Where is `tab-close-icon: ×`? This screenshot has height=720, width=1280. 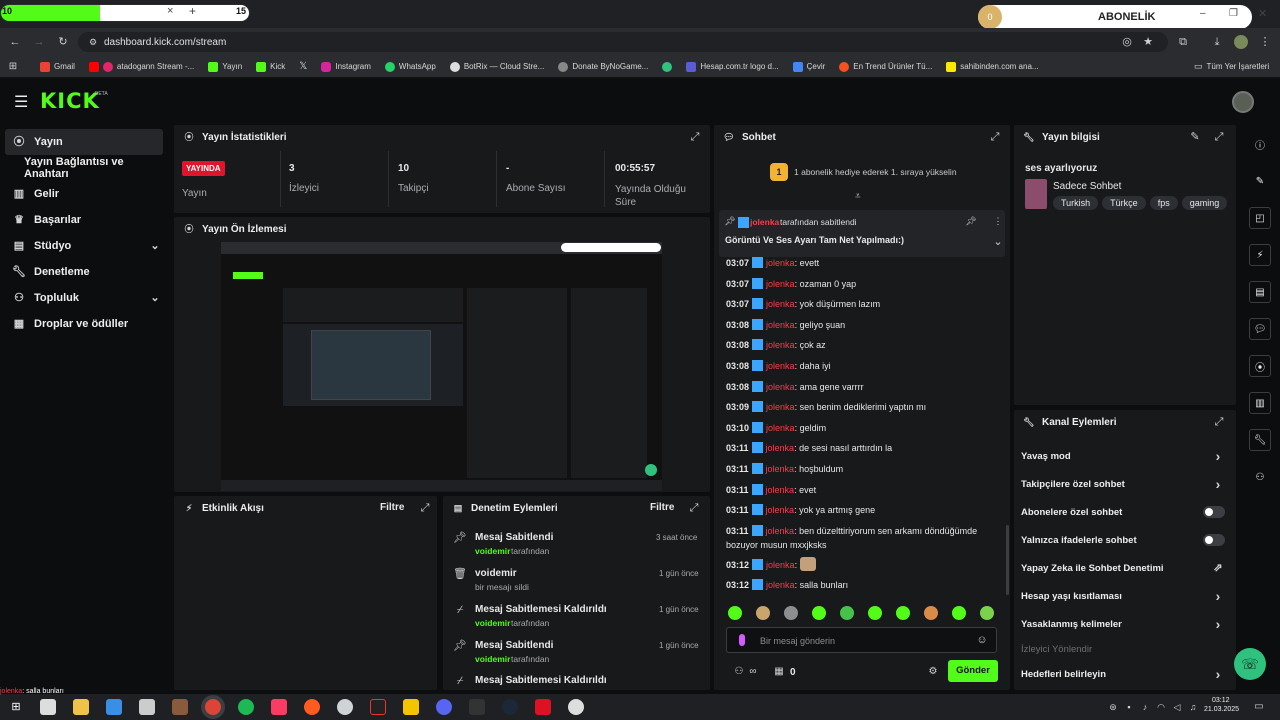 tab-close-icon: × is located at coordinates (170, 11).